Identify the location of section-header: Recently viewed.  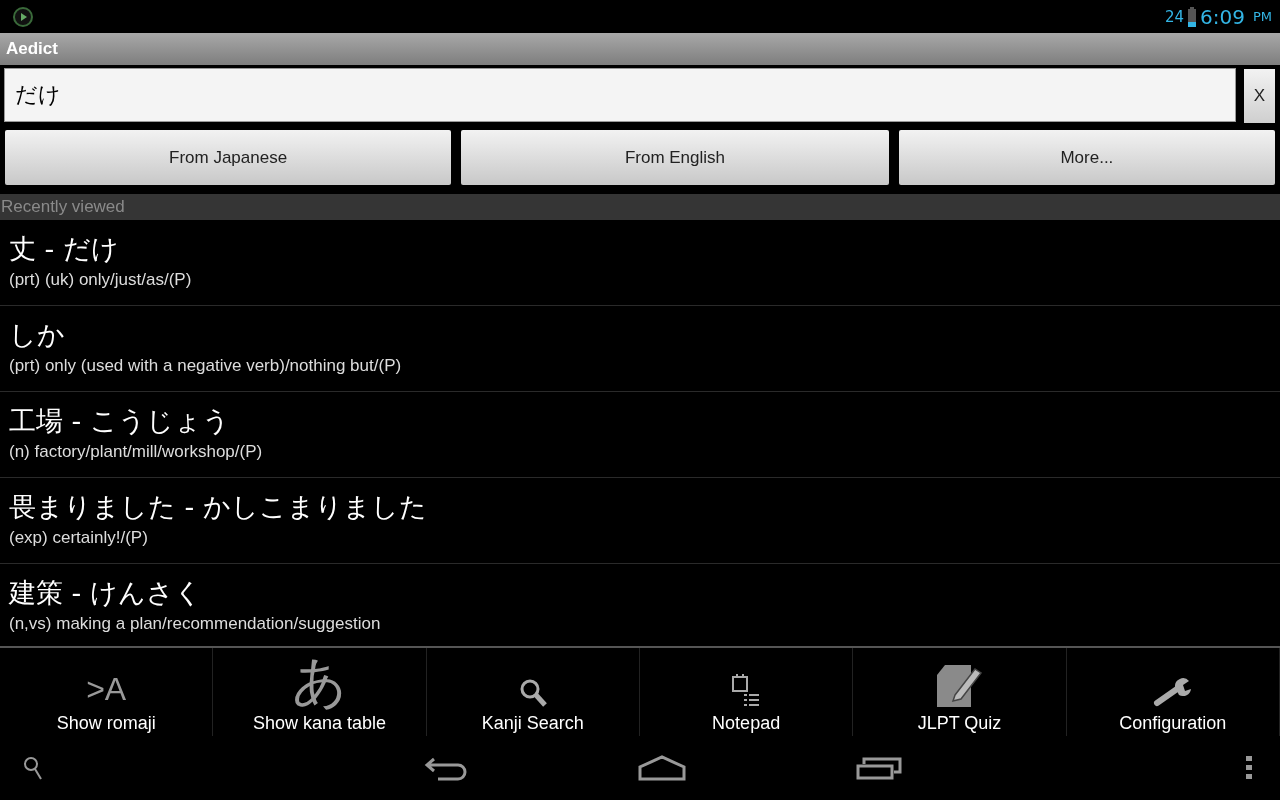
(640, 207).